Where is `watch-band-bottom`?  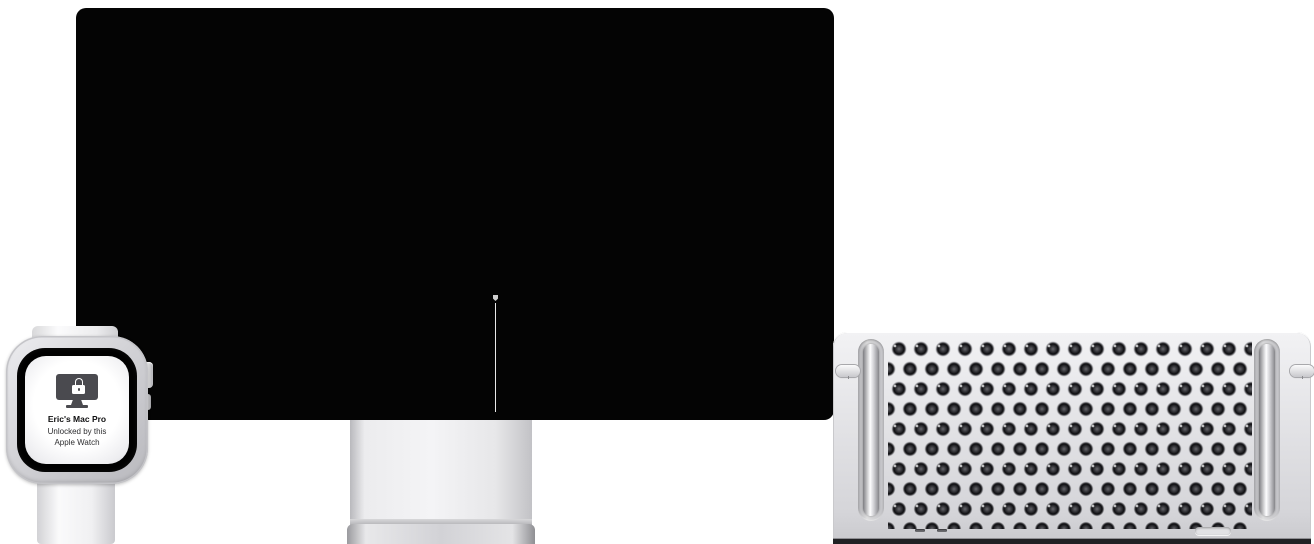
watch-band-bottom is located at coordinates (76, 511).